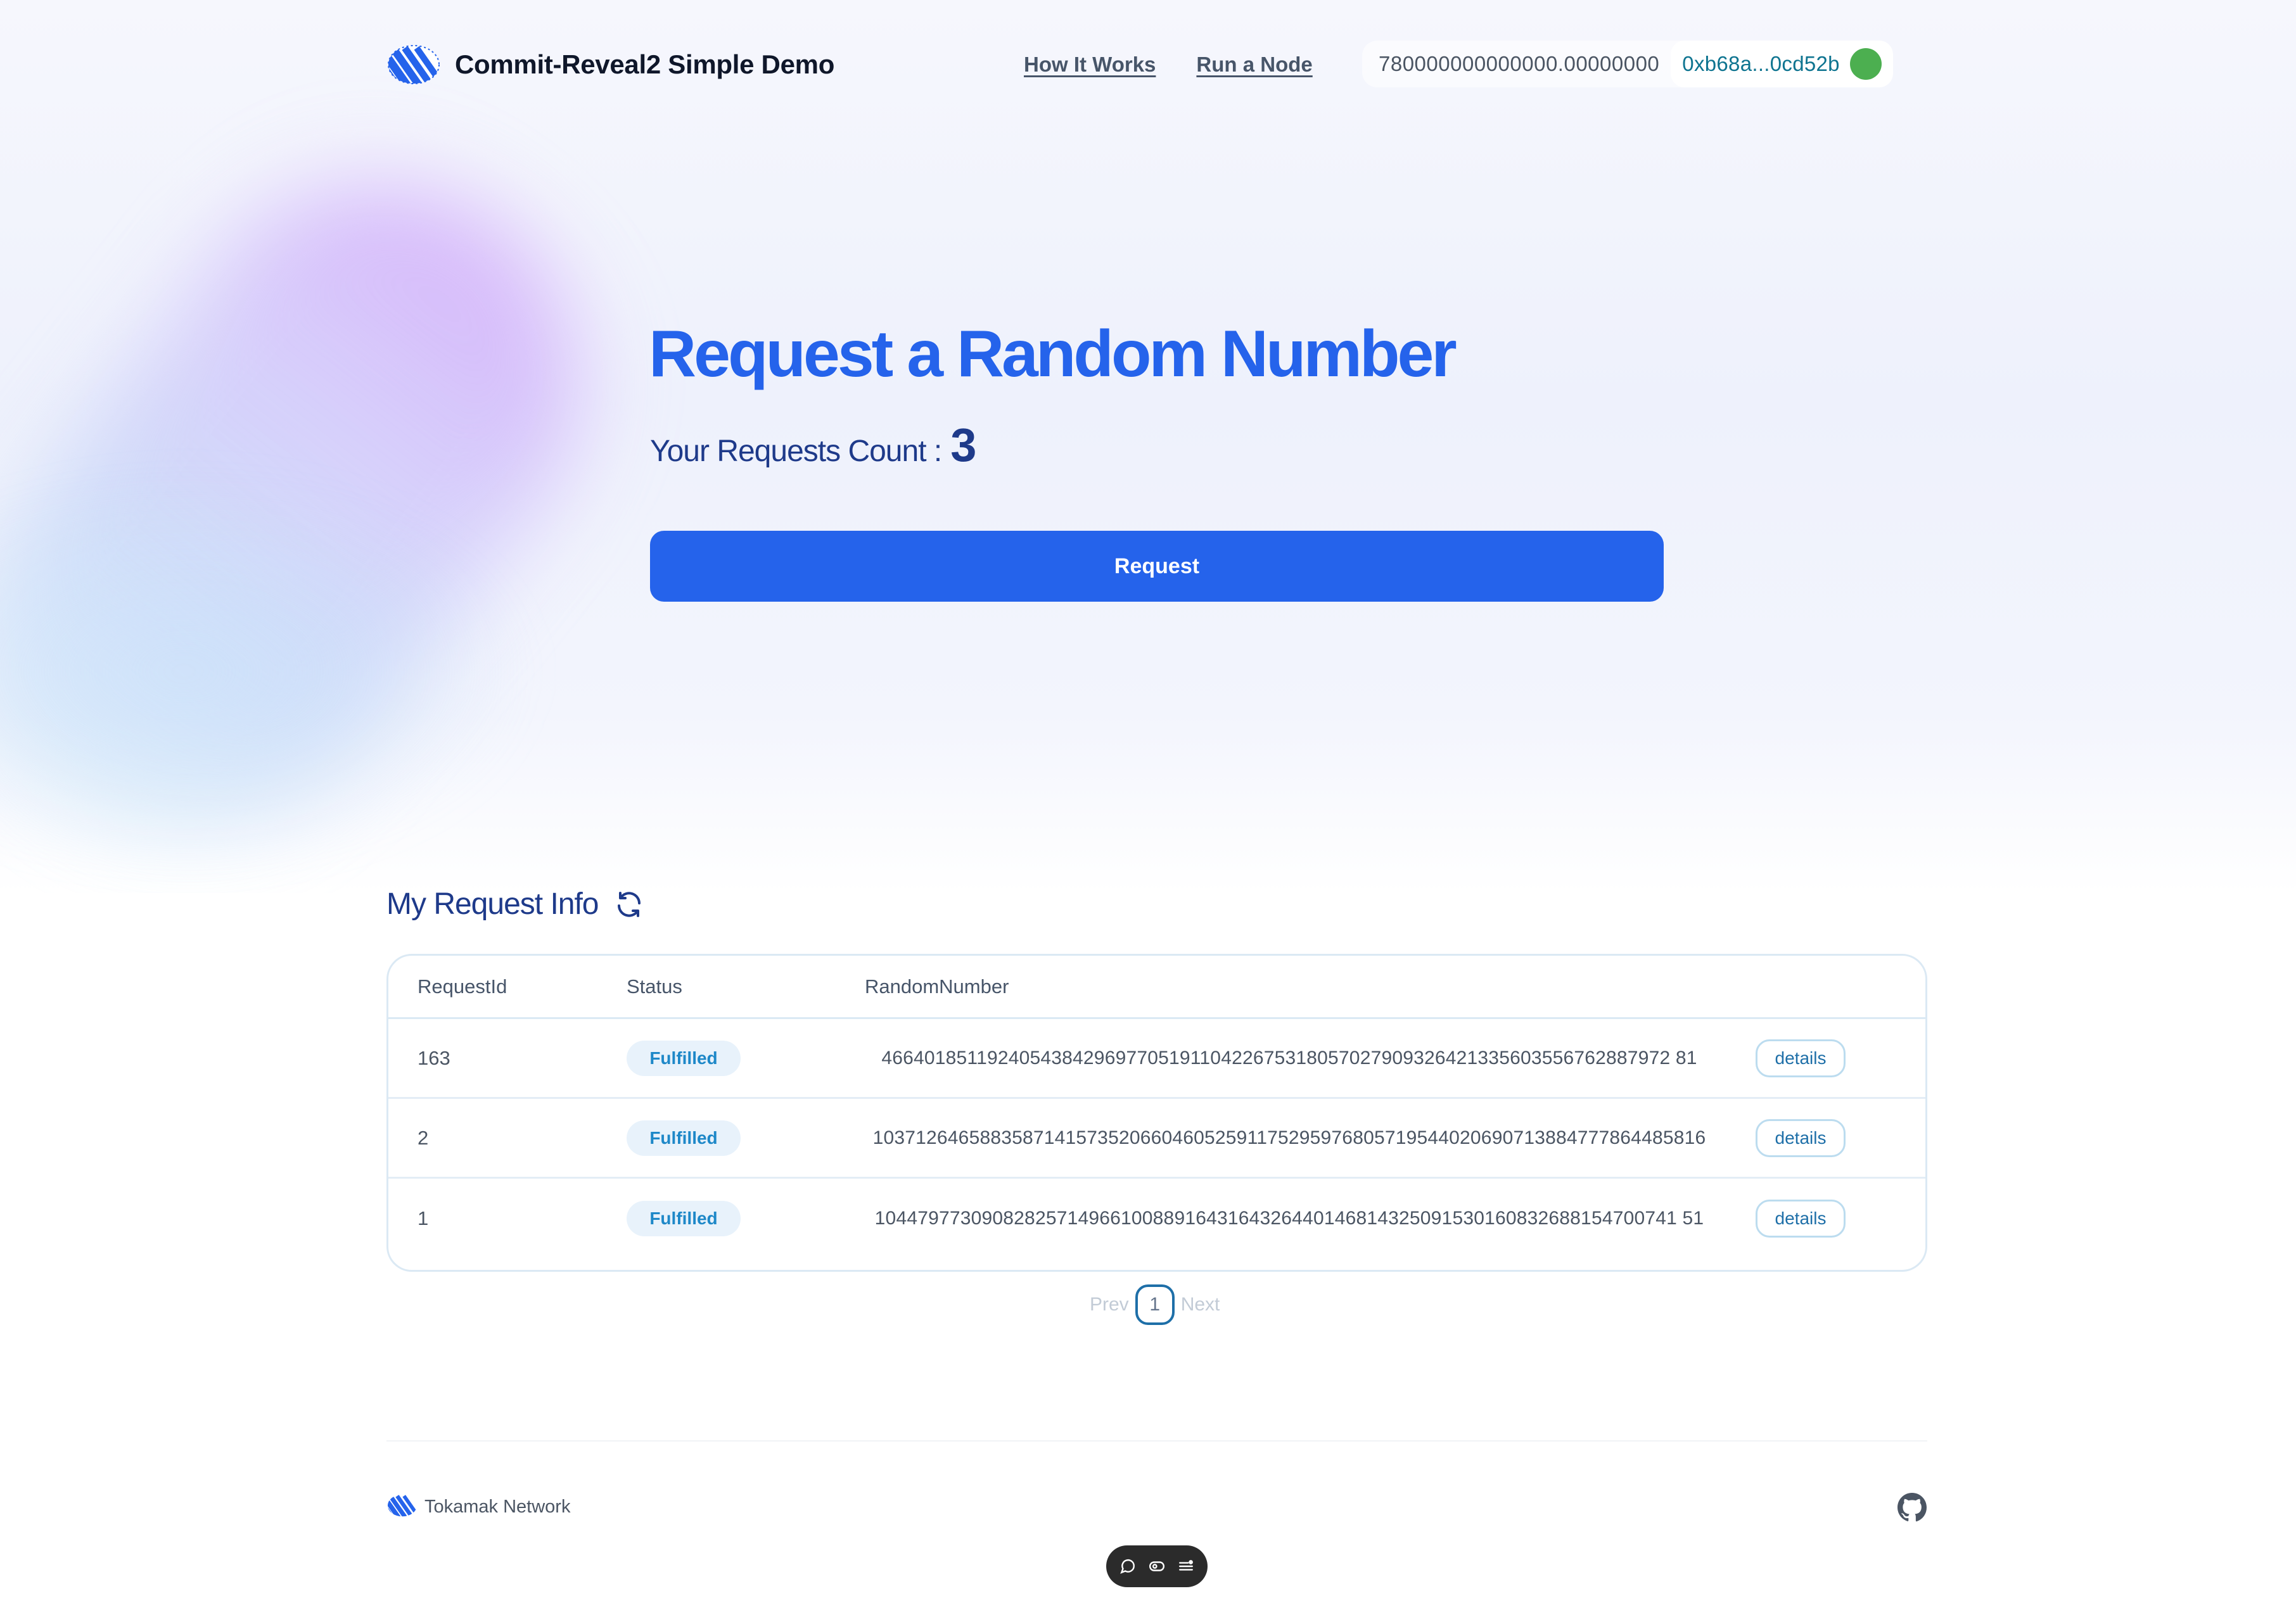 This screenshot has height=1610, width=2296. Describe the element at coordinates (1157, 566) in the screenshot. I see `request-button: Request` at that location.